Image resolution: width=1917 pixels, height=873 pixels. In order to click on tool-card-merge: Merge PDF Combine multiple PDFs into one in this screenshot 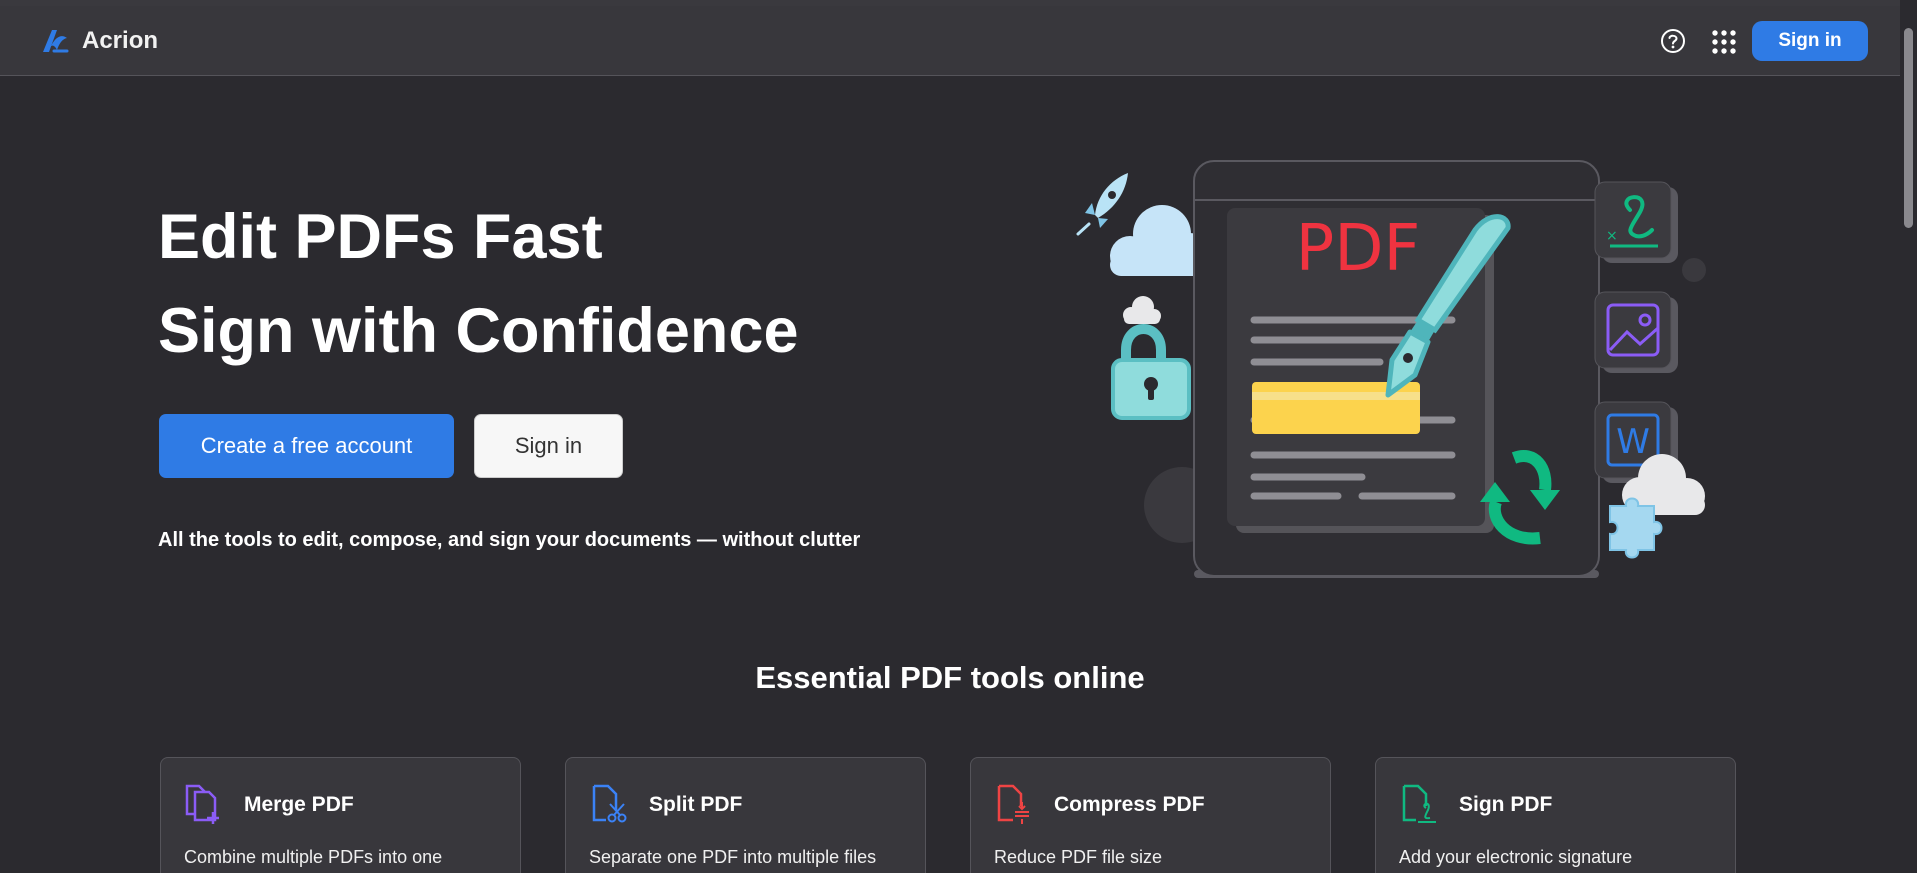, I will do `click(340, 815)`.